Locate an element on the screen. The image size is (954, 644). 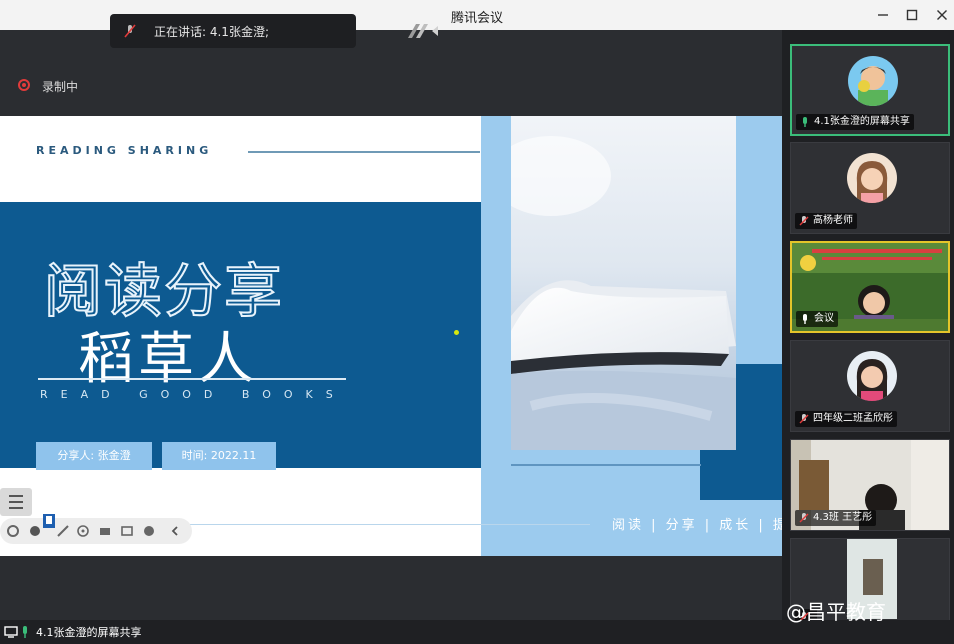
slide-read-good-books: READ GOOD BOOKS is located at coordinates (193, 394).